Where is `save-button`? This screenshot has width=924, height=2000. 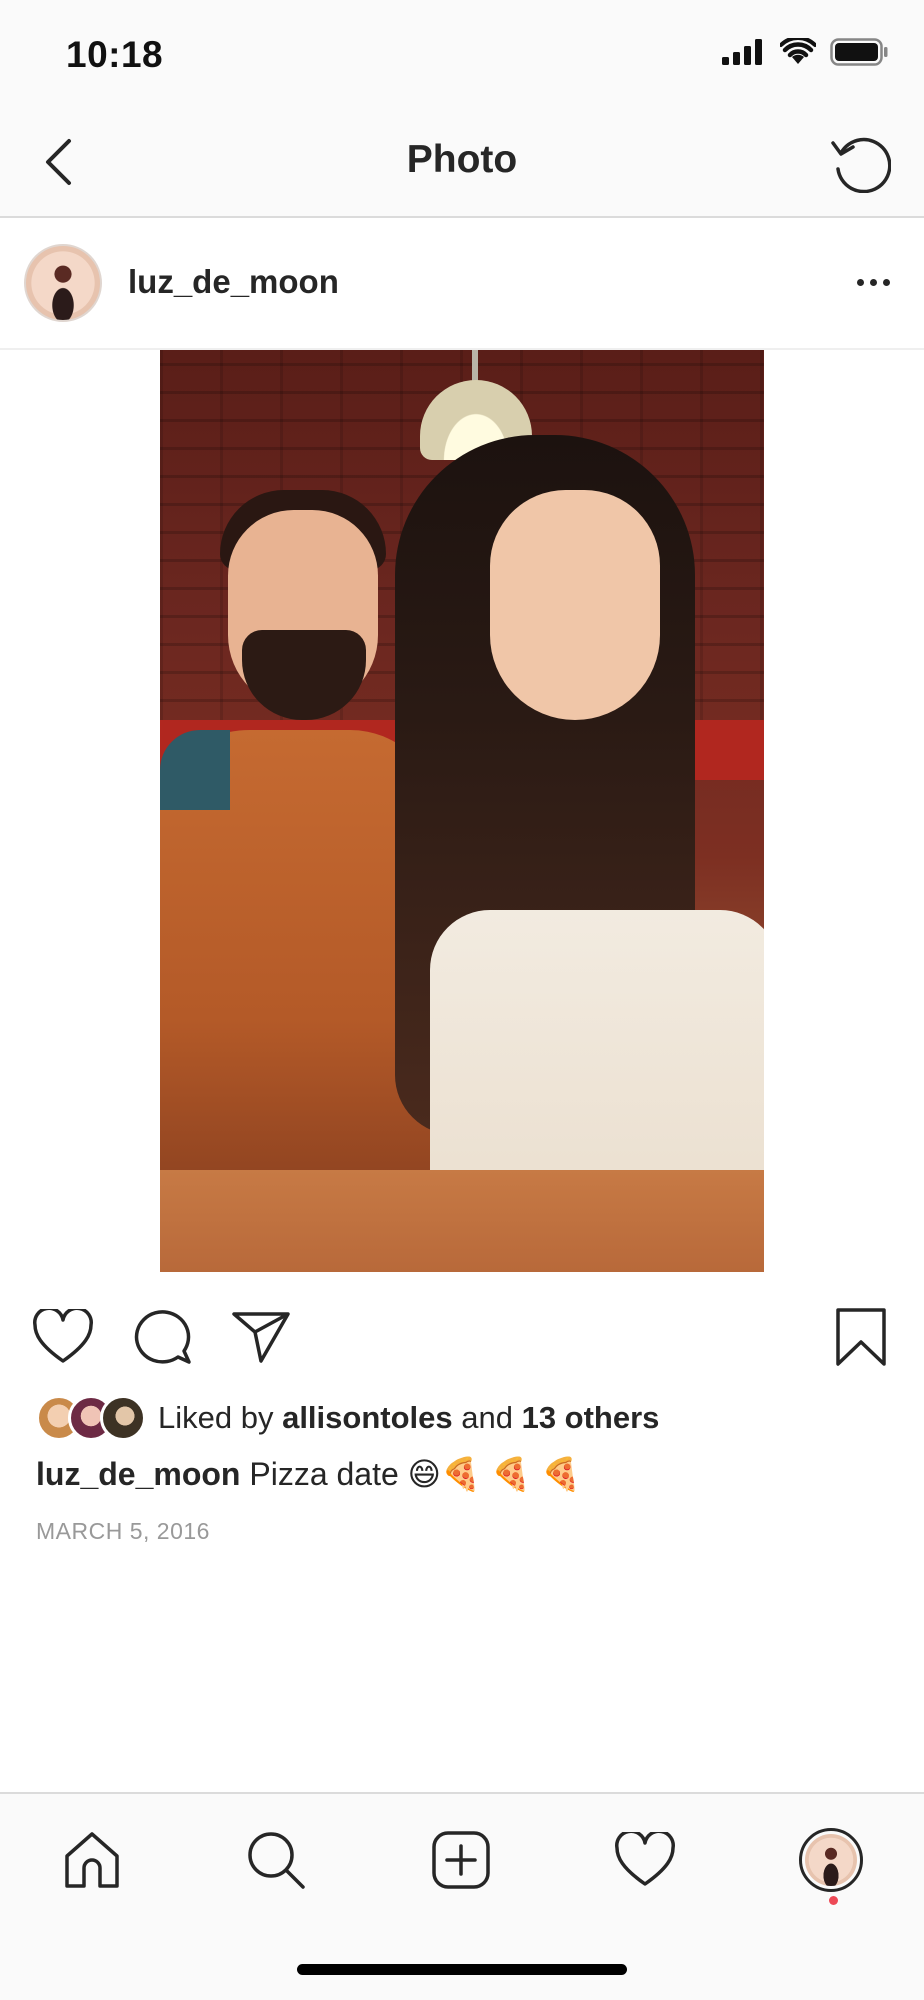
save-button is located at coordinates (861, 1337).